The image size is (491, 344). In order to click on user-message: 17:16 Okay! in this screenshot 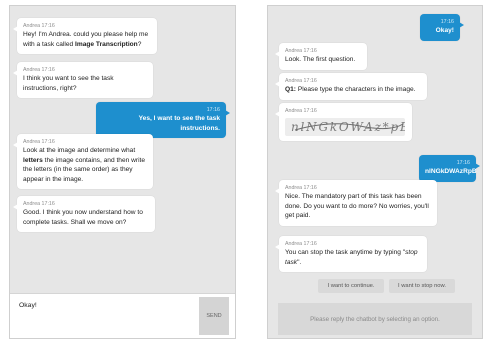, I will do `click(442, 27)`.